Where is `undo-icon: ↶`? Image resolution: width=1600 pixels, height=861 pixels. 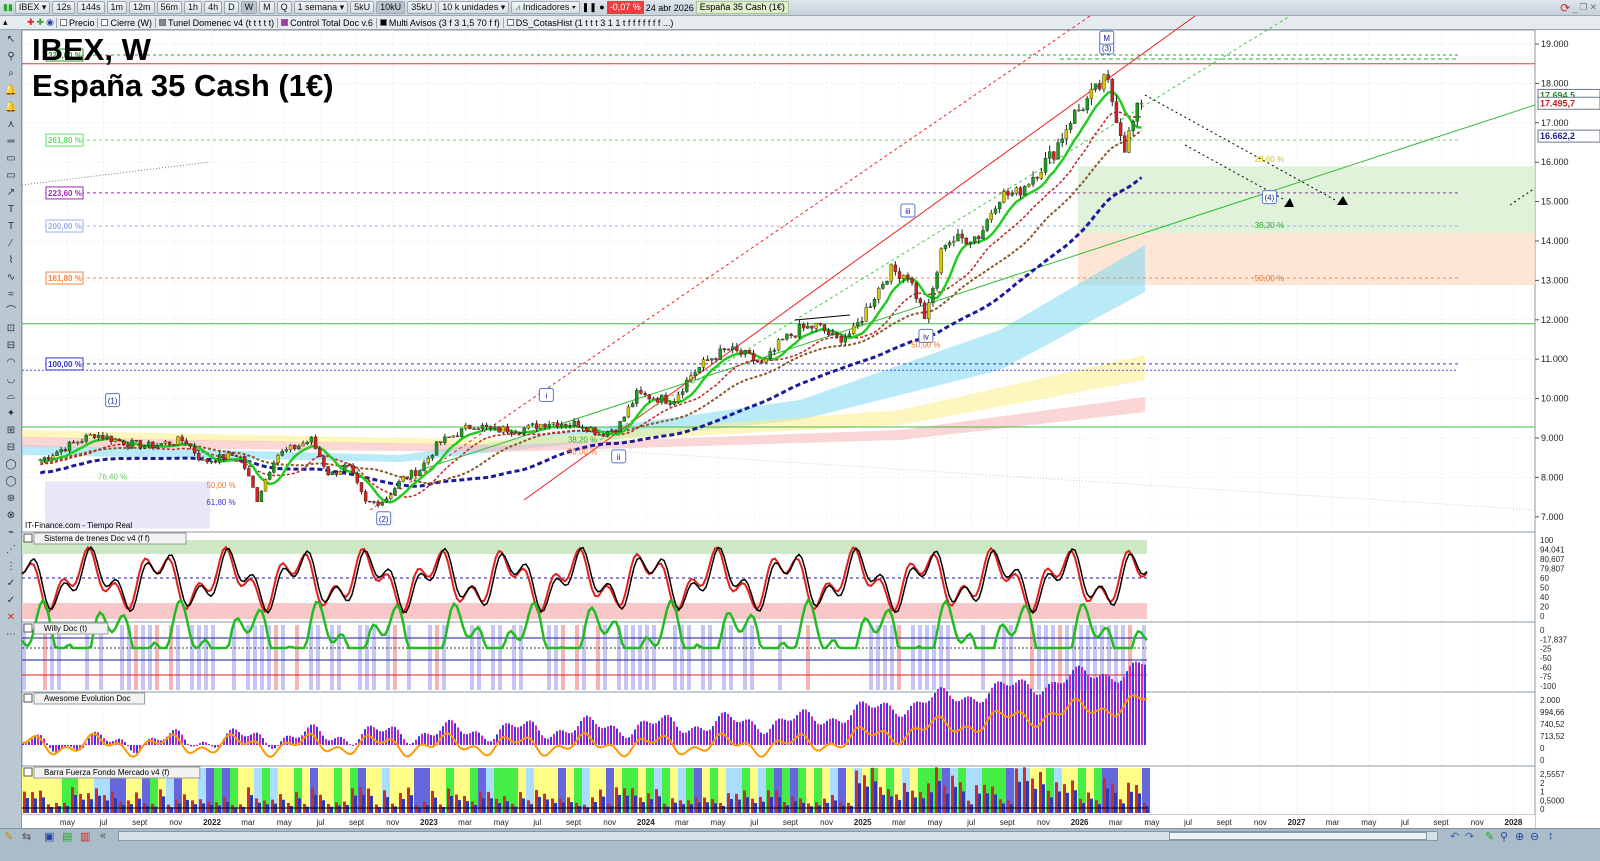
undo-icon: ↶ is located at coordinates (1454, 836).